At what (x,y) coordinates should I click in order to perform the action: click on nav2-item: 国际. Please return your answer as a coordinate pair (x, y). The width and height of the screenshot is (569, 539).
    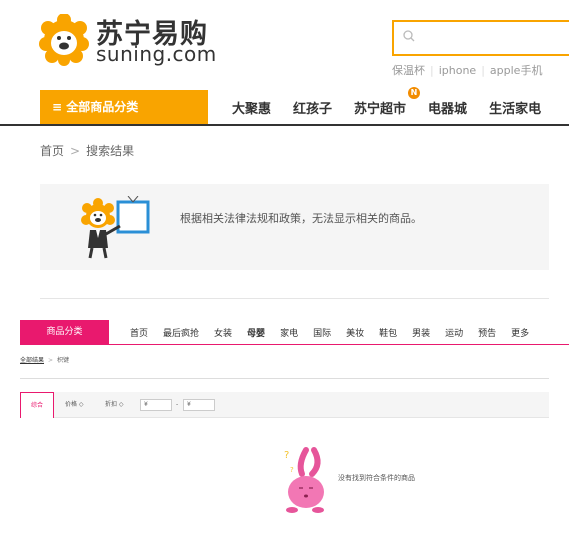
    Looking at the image, I should click on (322, 332).